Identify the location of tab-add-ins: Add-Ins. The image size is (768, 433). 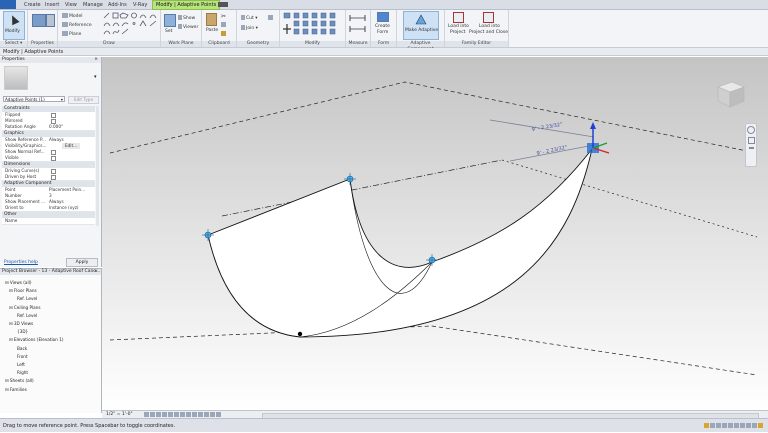
(117, 5).